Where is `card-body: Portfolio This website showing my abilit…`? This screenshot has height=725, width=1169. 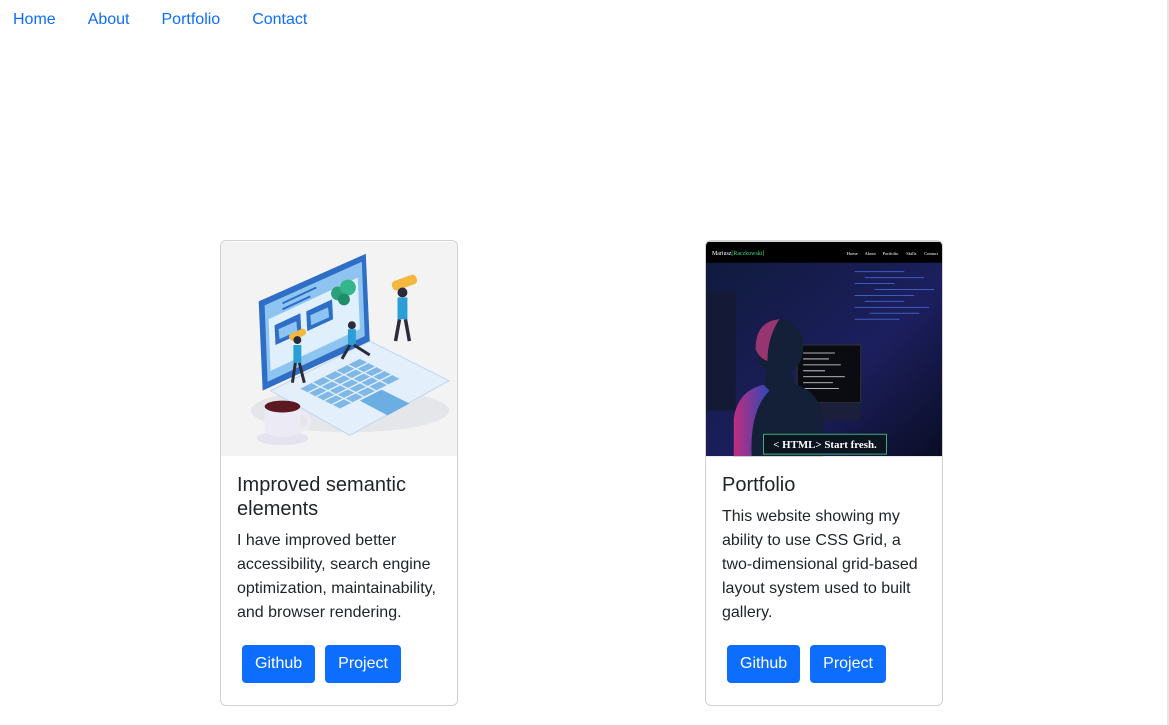
card-body: Portfolio This website showing my abilit… is located at coordinates (824, 541).